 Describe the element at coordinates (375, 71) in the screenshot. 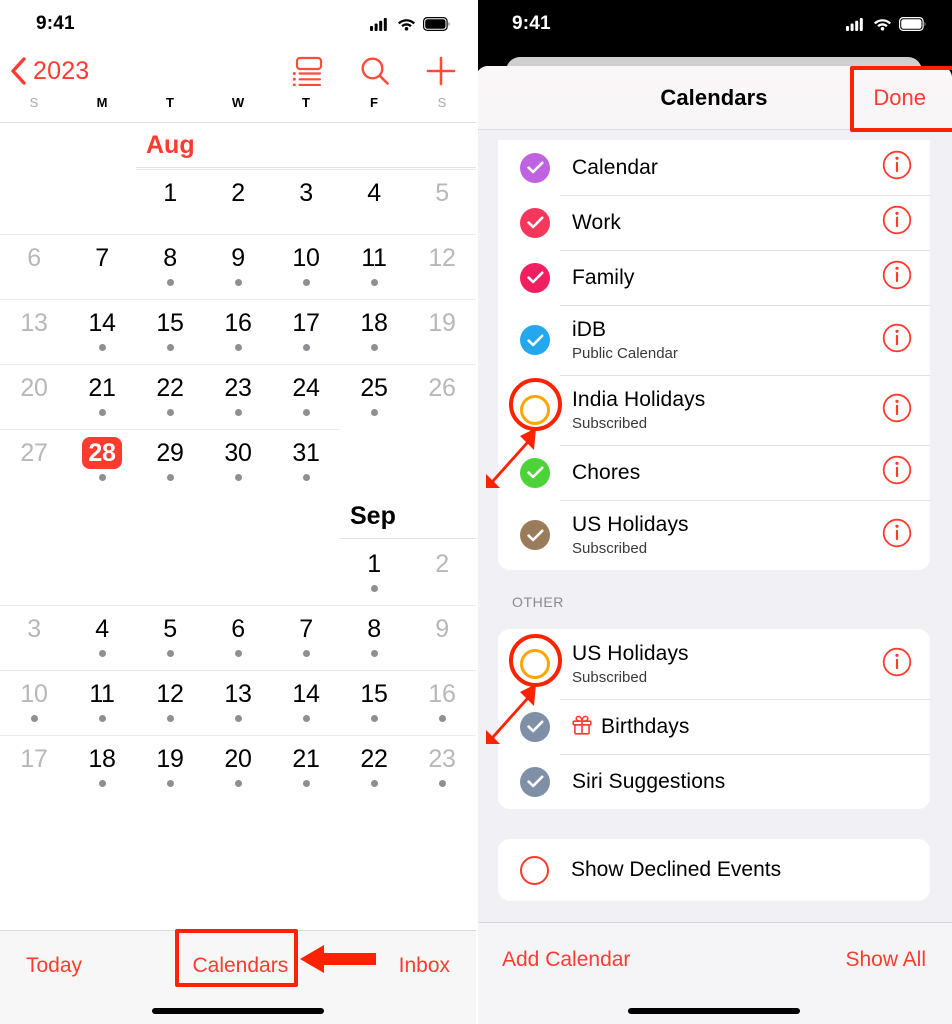

I see `search-icon` at that location.